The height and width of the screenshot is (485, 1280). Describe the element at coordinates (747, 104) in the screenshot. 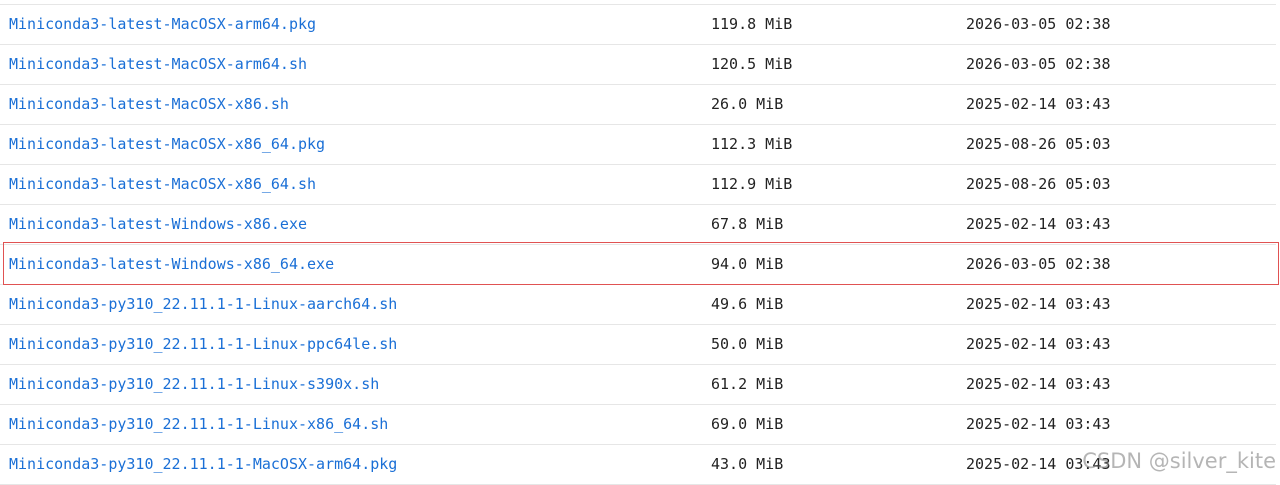

I see `file-size: 26.0 MiB` at that location.